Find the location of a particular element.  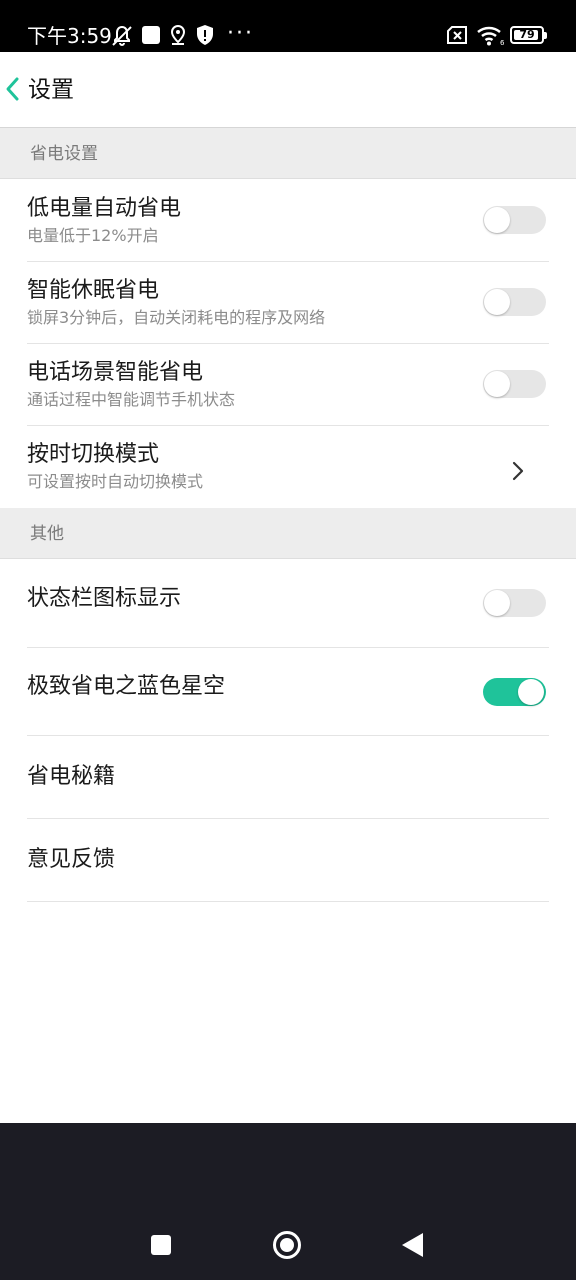

home-circle-icon is located at coordinates (287, 1245).